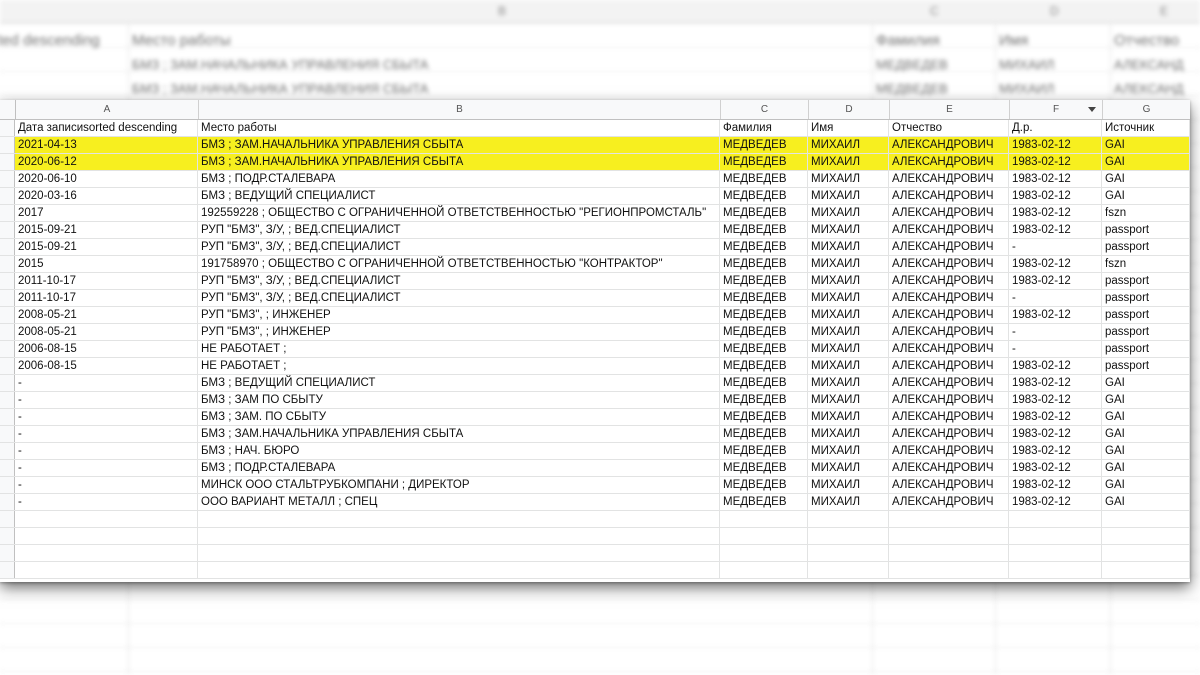 The height and width of the screenshot is (675, 1200). Describe the element at coordinates (949, 570) in the screenshot. I see `cell-patronymic` at that location.